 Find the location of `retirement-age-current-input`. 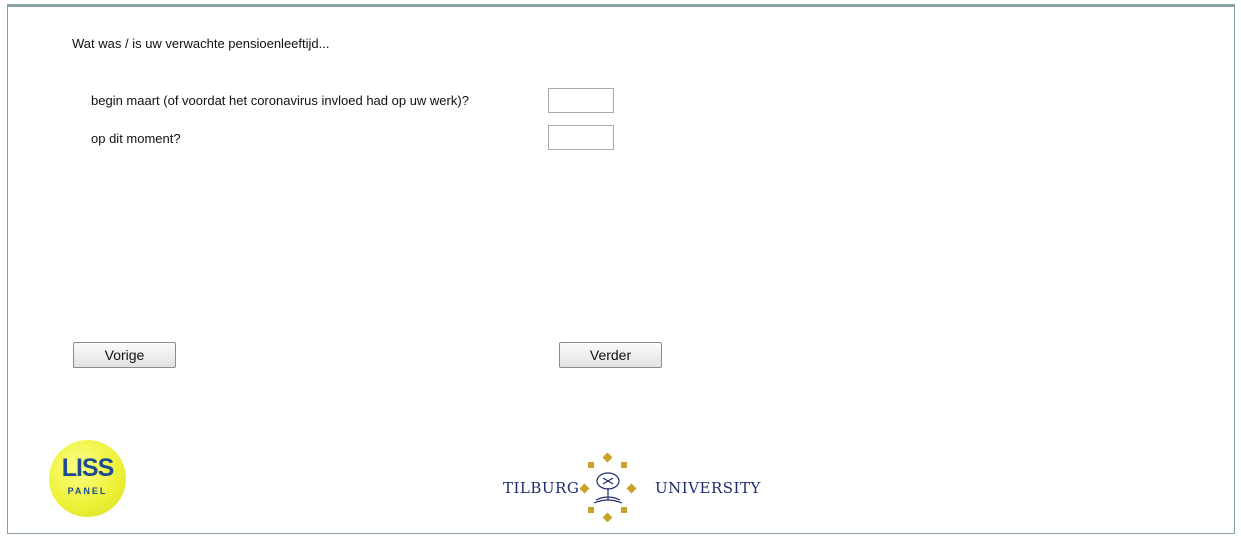

retirement-age-current-input is located at coordinates (581, 137).